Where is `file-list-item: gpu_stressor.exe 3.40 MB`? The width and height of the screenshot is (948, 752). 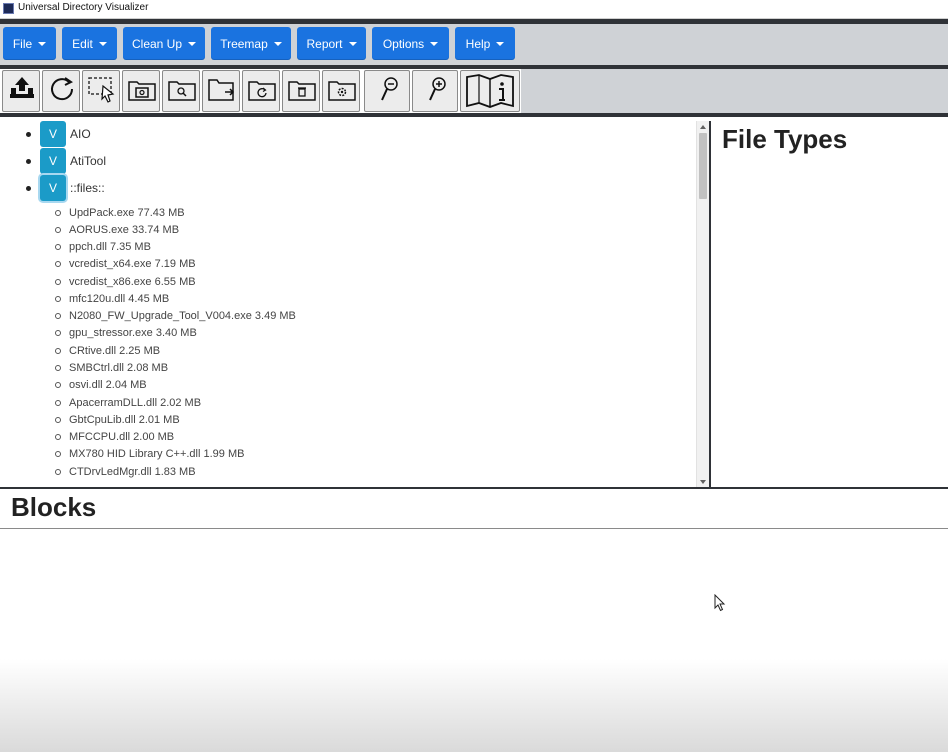 file-list-item: gpu_stressor.exe 3.40 MB is located at coordinates (126, 332).